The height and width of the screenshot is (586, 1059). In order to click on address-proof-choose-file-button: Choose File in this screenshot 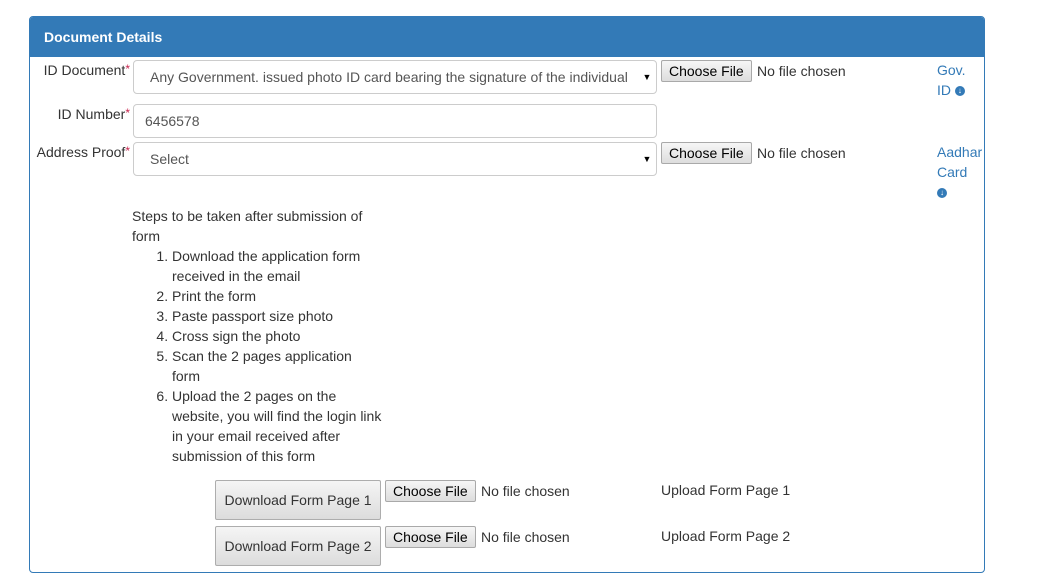, I will do `click(706, 153)`.